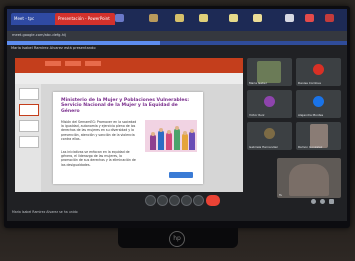 The height and width of the screenshot is (261, 355). I want to click on user-icon, so click(179, 18).